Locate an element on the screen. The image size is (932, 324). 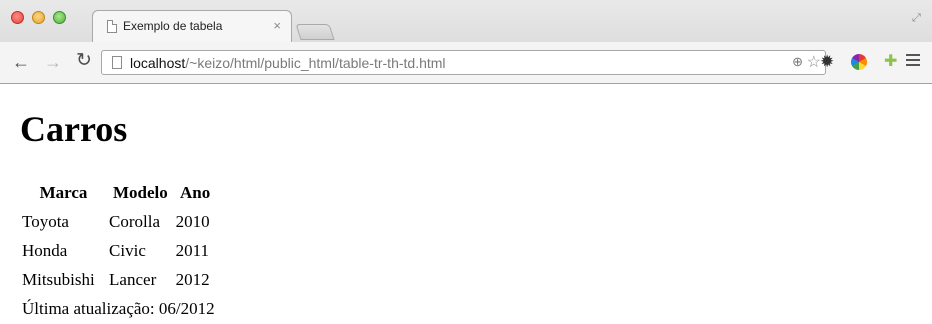
forward-arrow-icon: → is located at coordinates (53, 62).